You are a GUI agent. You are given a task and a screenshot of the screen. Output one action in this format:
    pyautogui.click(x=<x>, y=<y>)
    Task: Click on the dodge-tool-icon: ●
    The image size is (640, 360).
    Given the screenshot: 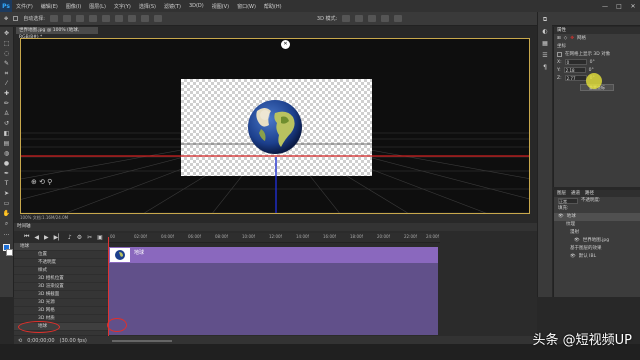 What is the action you would take?
    pyautogui.click(x=6, y=164)
    